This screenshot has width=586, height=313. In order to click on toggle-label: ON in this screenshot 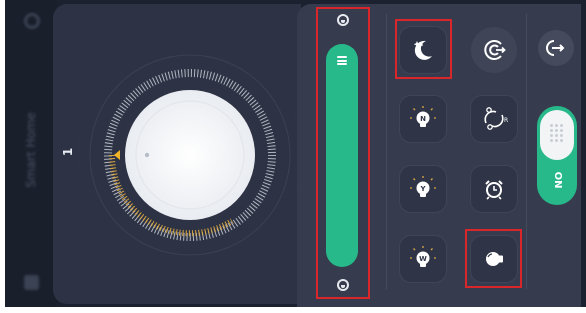, I will do `click(557, 180)`.